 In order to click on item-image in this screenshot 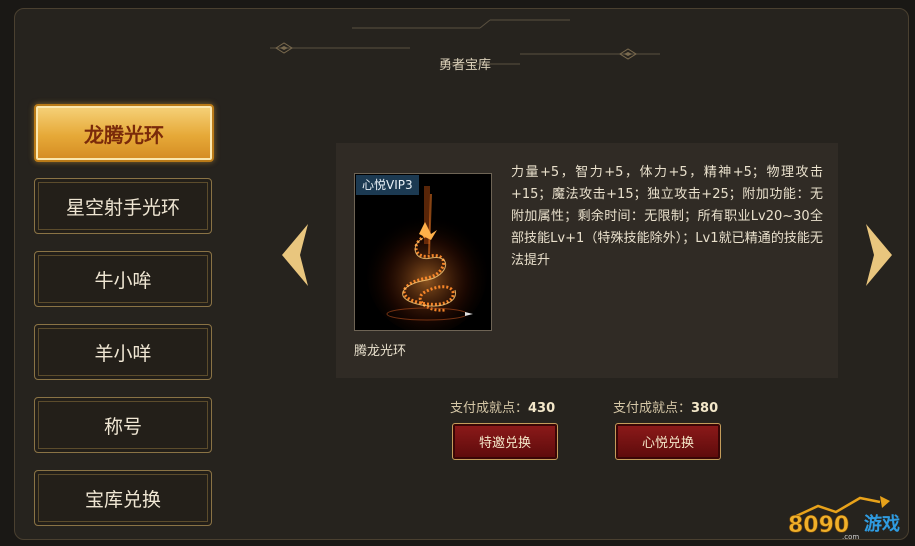, I will do `click(423, 252)`.